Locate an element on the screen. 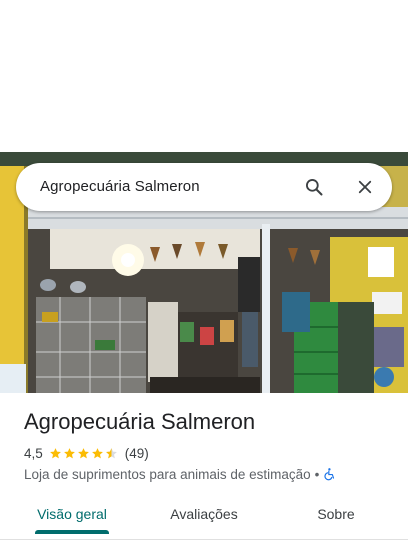 This screenshot has width=408, height=544. rating-stars is located at coordinates (84, 453).